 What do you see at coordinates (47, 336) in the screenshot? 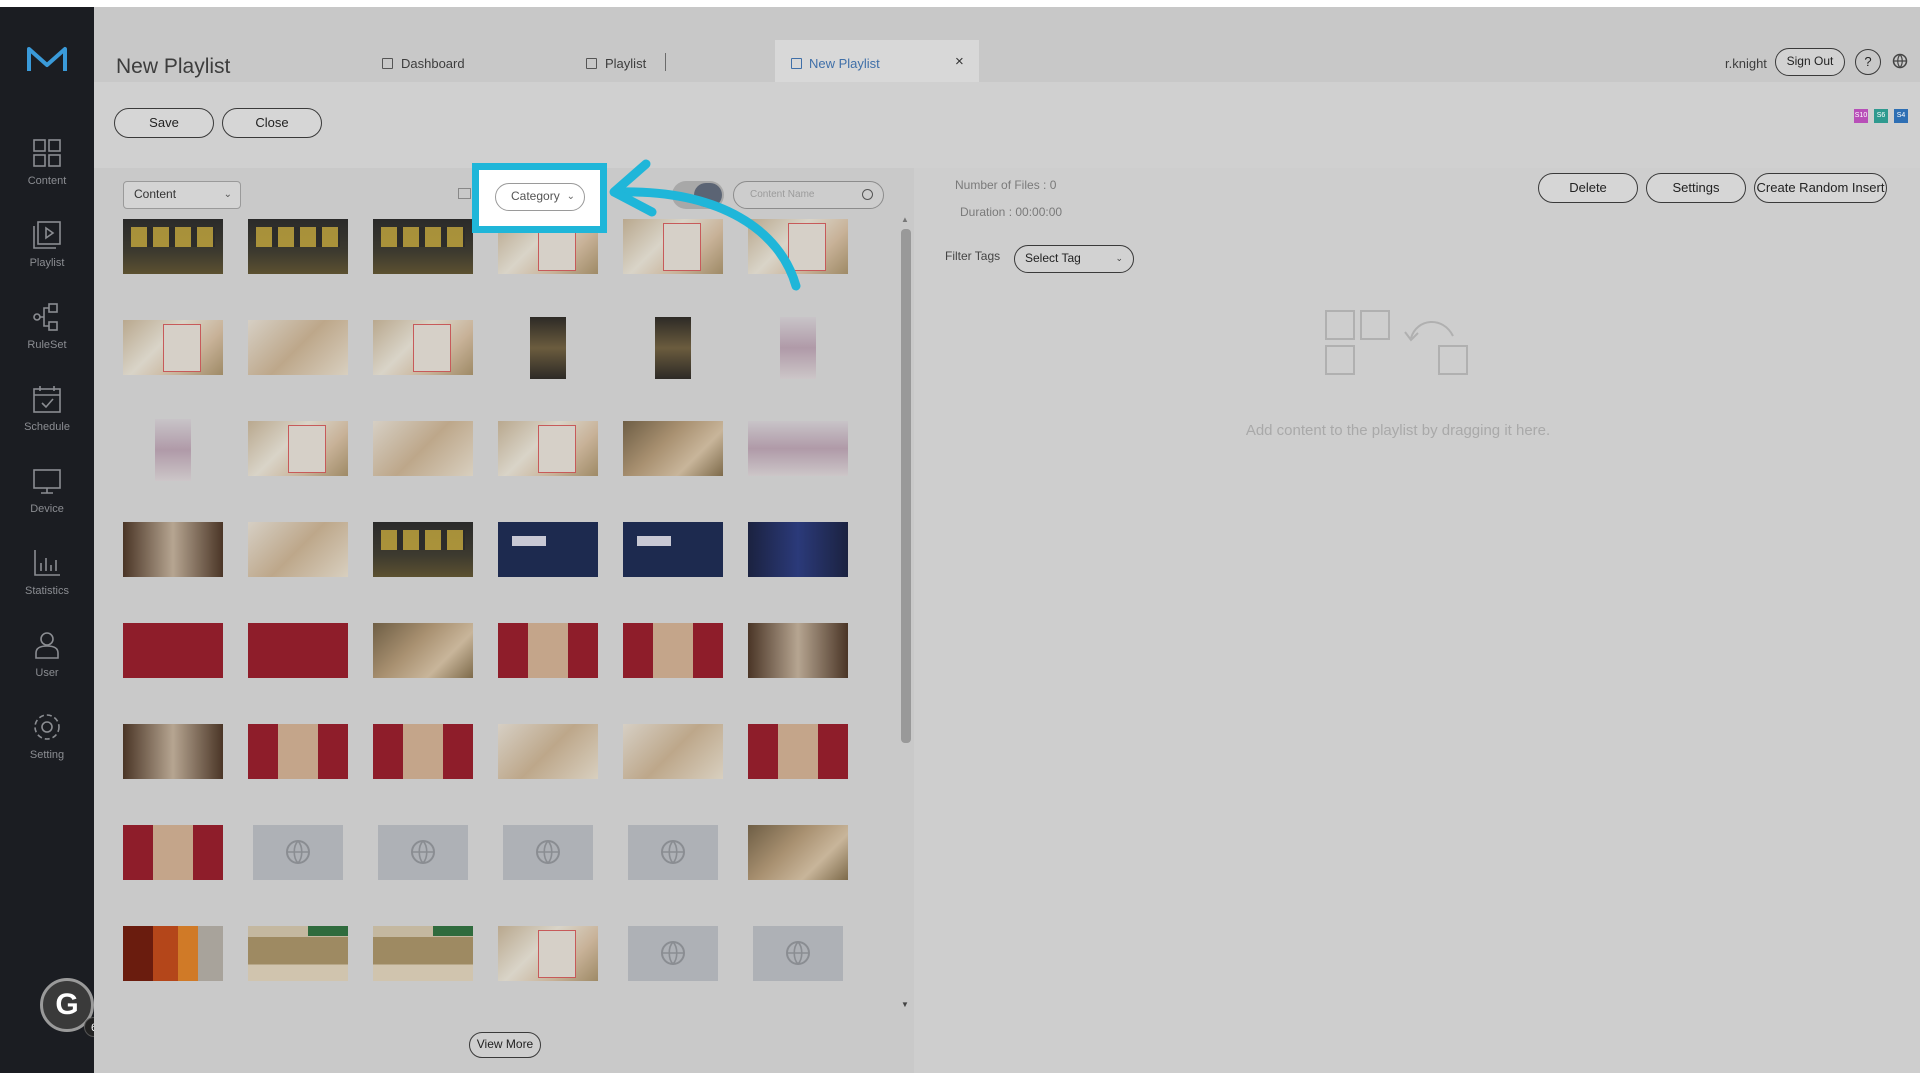
I see `sidebar-item-ruleset: RuleSet` at bounding box center [47, 336].